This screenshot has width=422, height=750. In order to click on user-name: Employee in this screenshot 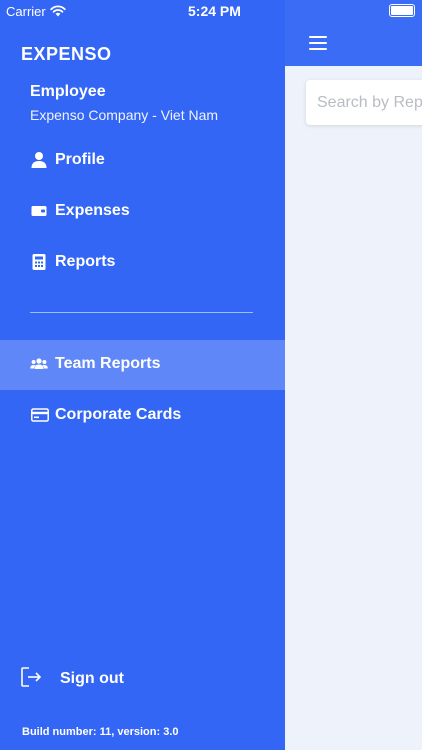, I will do `click(68, 91)`.